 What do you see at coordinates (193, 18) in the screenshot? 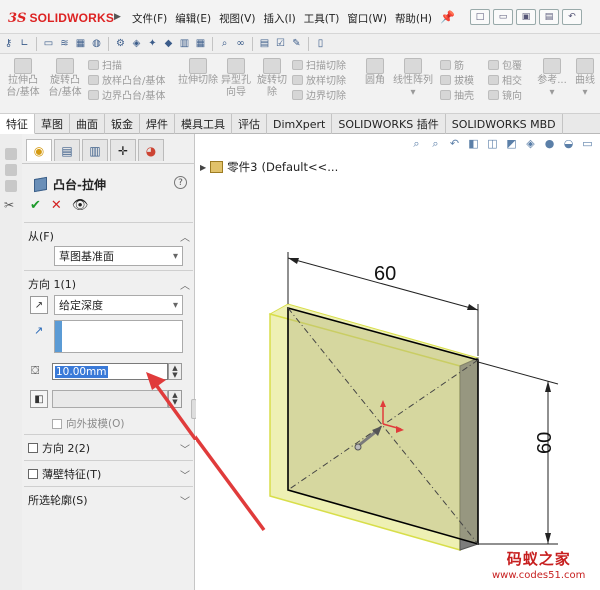
I see `menu-edit: 编辑(E)` at bounding box center [193, 18].